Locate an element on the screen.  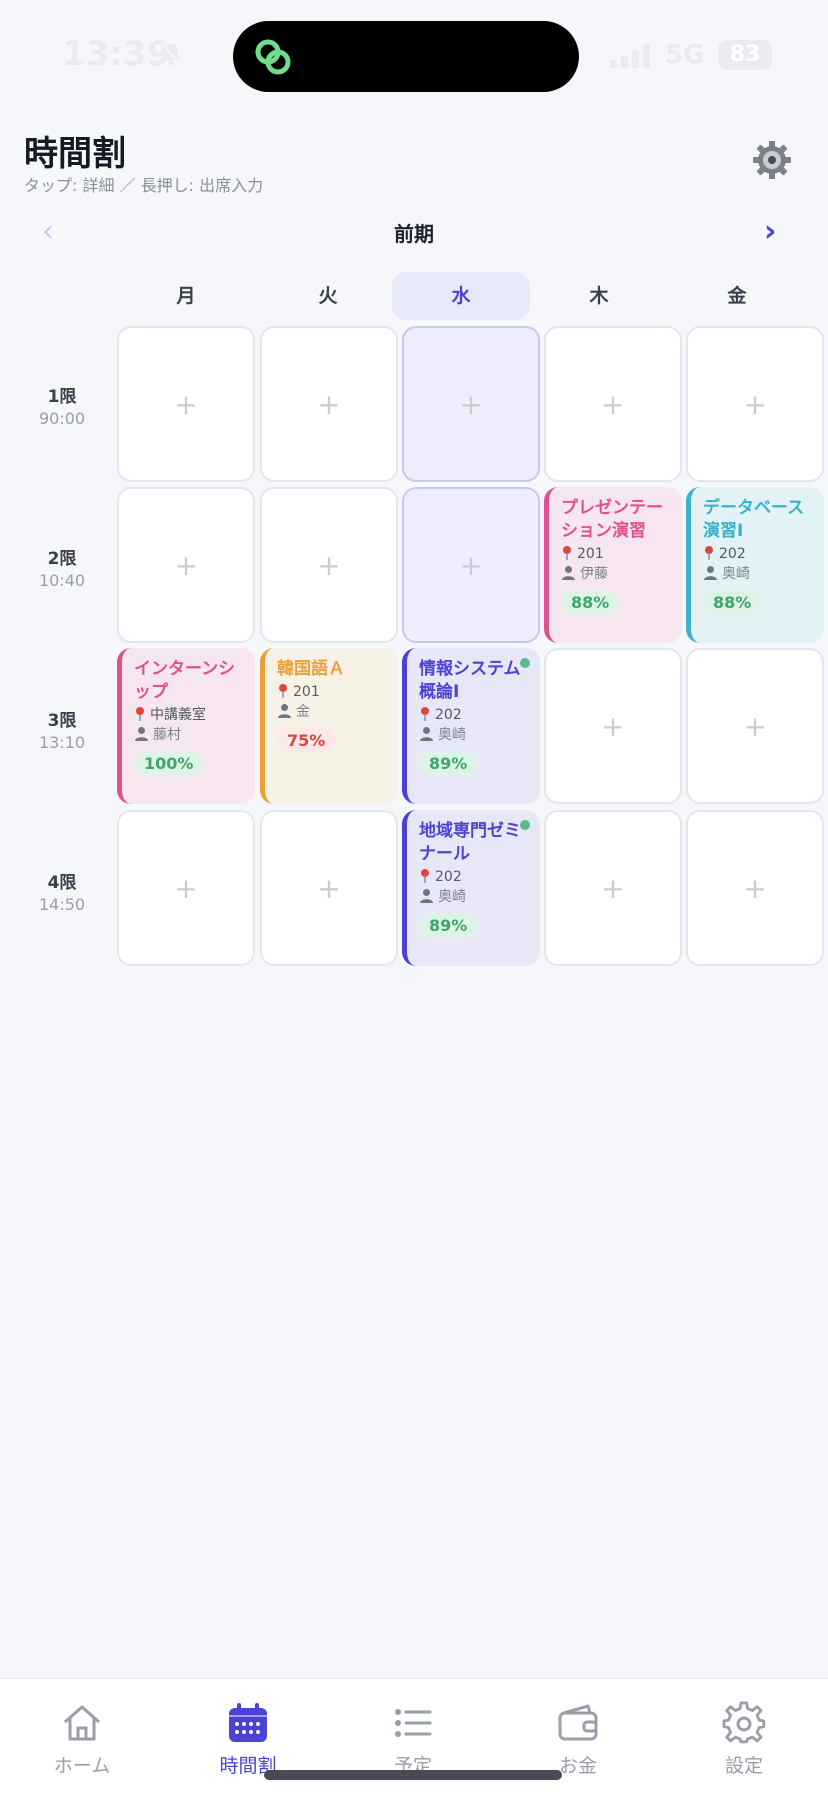
empty-slot-1-mon: + is located at coordinates (186, 404).